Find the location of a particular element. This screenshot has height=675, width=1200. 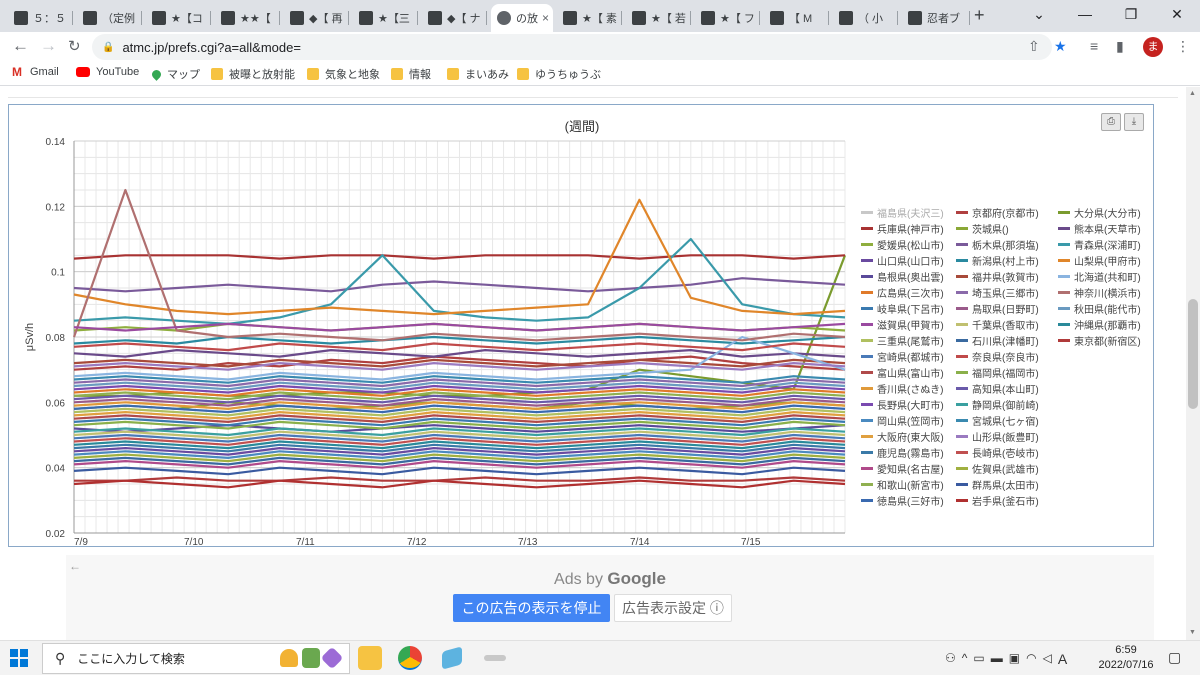

browser-tab: 【 M is located at coordinates (796, 18).